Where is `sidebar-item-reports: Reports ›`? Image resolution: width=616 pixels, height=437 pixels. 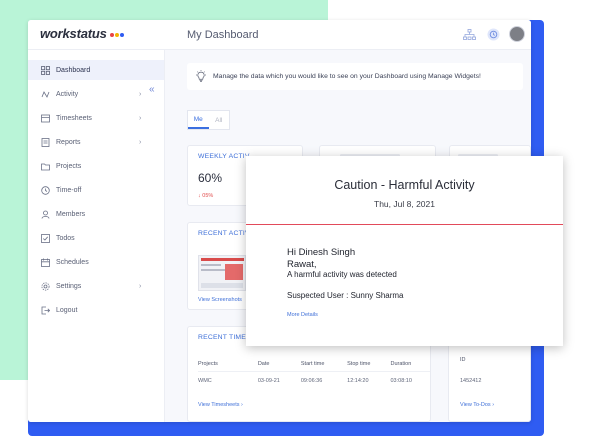
sidebar-item-reports: Reports › is located at coordinates (96, 142).